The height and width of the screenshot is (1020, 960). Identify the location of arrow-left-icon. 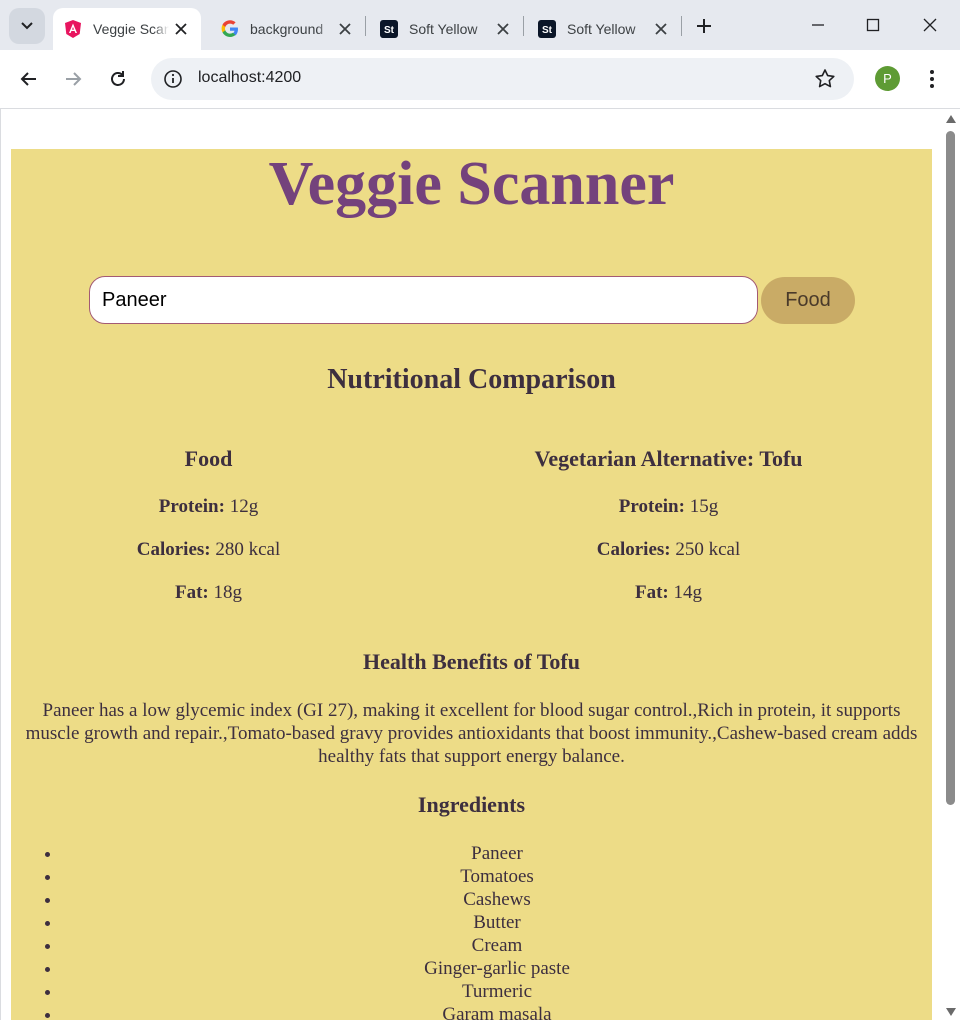
(28, 79).